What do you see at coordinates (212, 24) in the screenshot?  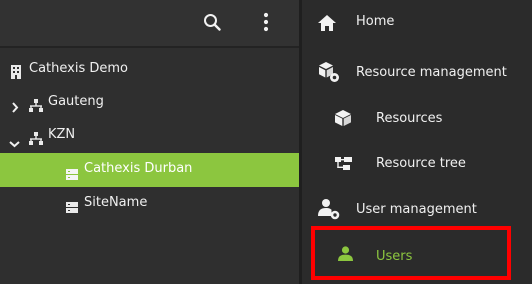 I see `search-icon` at bounding box center [212, 24].